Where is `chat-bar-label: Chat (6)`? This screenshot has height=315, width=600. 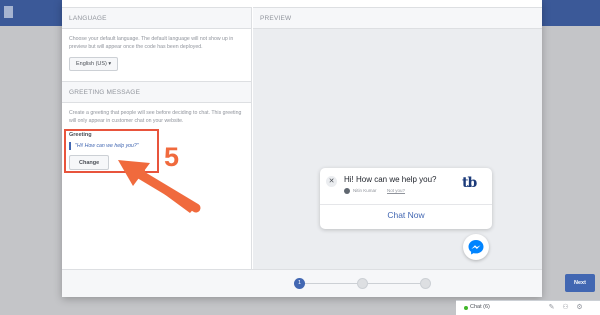 chat-bar-label: Chat (6) is located at coordinates (480, 307).